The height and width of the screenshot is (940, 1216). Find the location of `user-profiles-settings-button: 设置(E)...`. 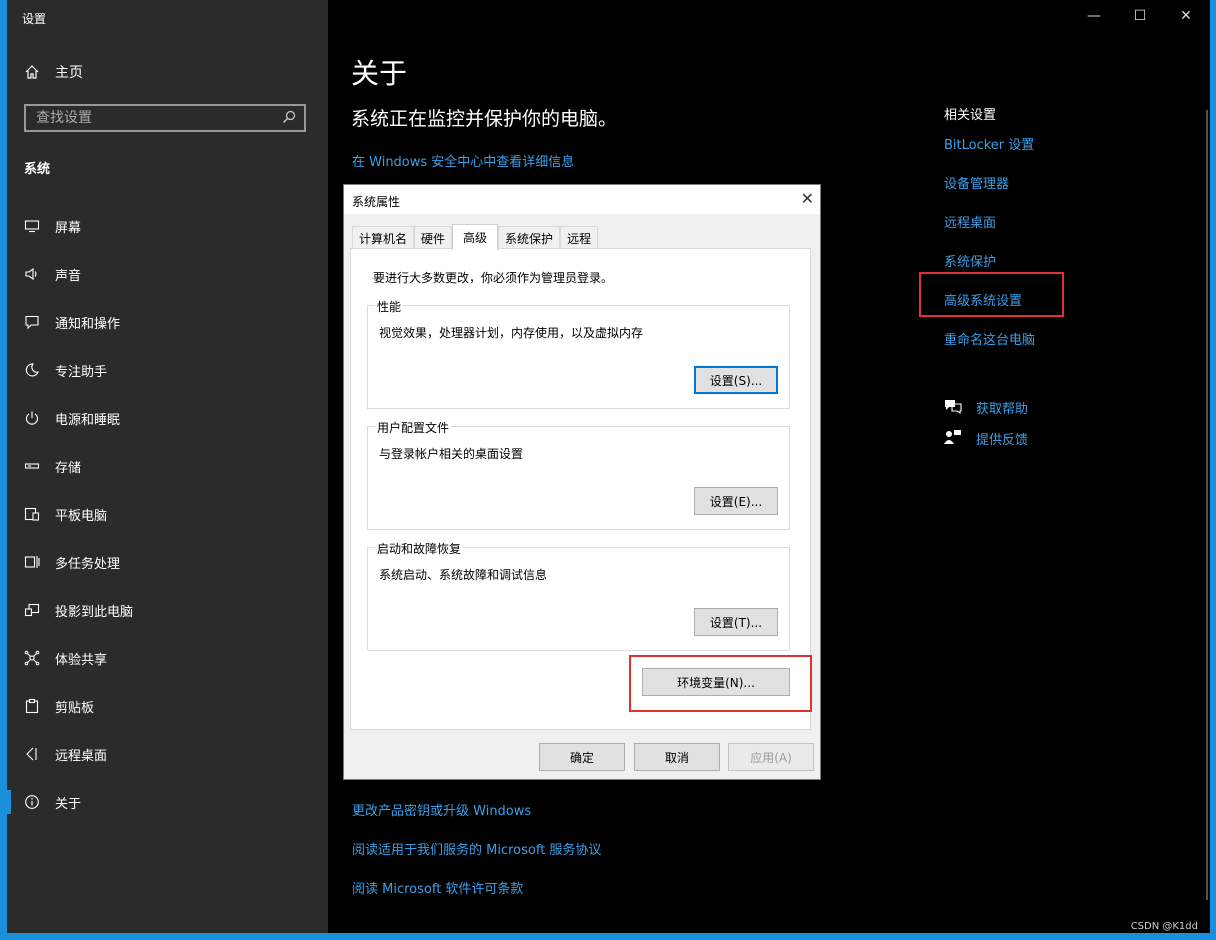

user-profiles-settings-button: 设置(E)... is located at coordinates (736, 501).